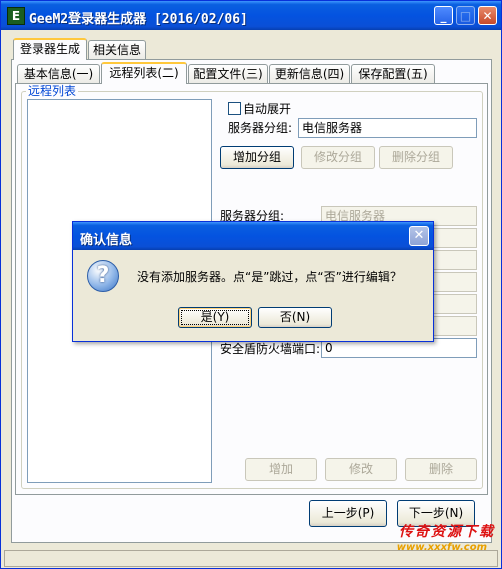 Image resolution: width=502 pixels, height=569 pixels. Describe the element at coordinates (465, 15) in the screenshot. I see `maximize-button: □` at that location.